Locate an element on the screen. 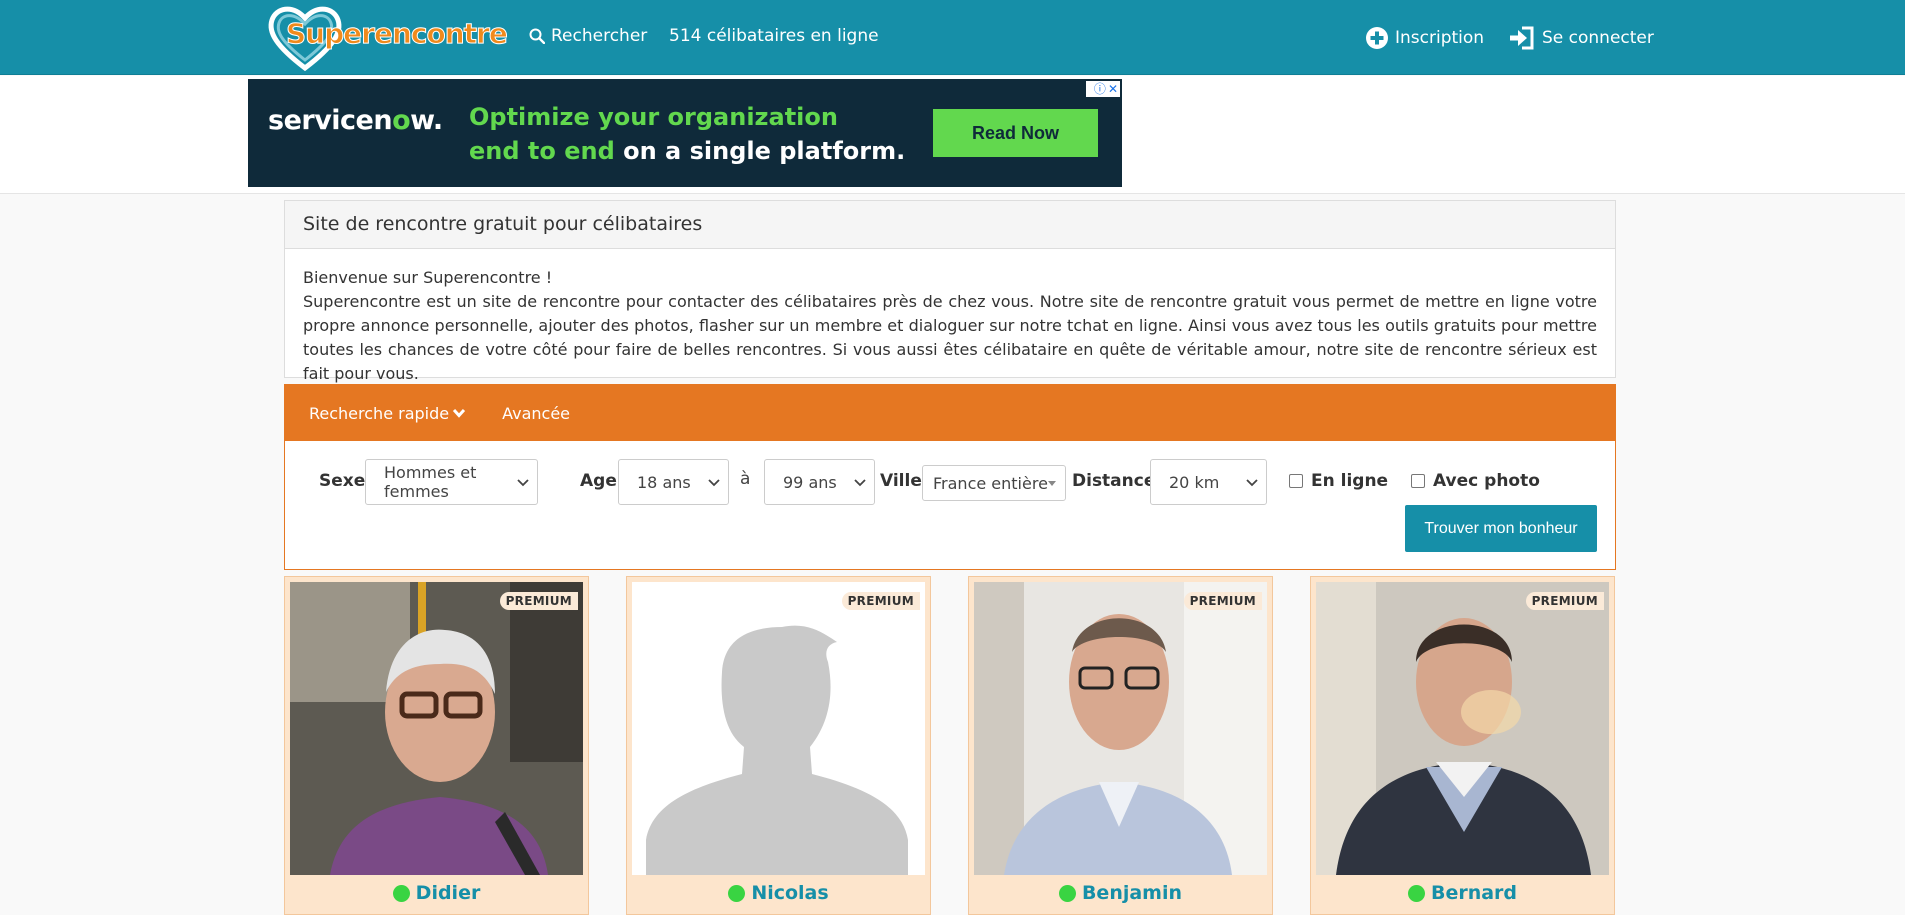 Image resolution: width=1905 pixels, height=915 pixels. online-filter-checkbox: En ligne is located at coordinates (1338, 481).